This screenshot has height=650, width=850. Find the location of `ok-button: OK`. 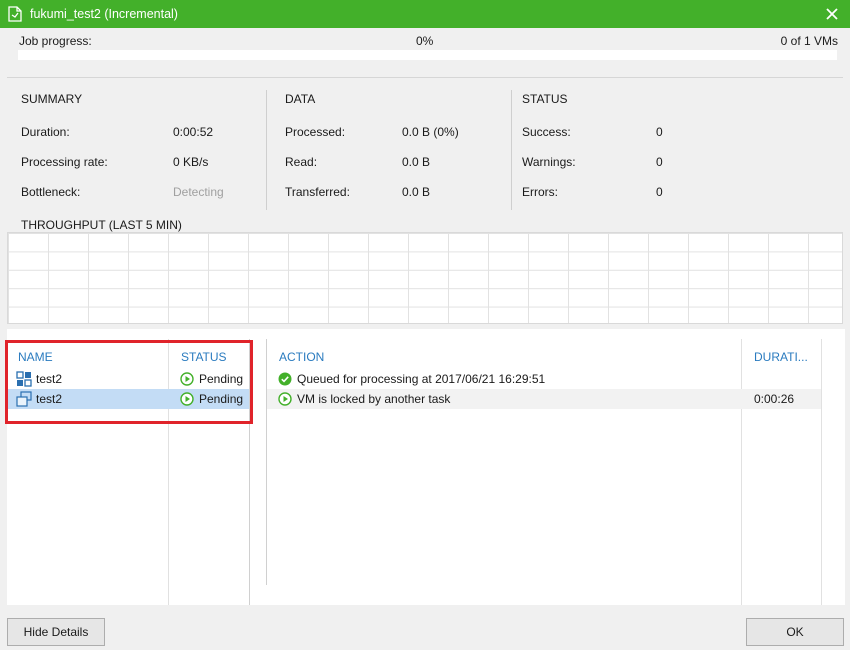

ok-button: OK is located at coordinates (795, 632).